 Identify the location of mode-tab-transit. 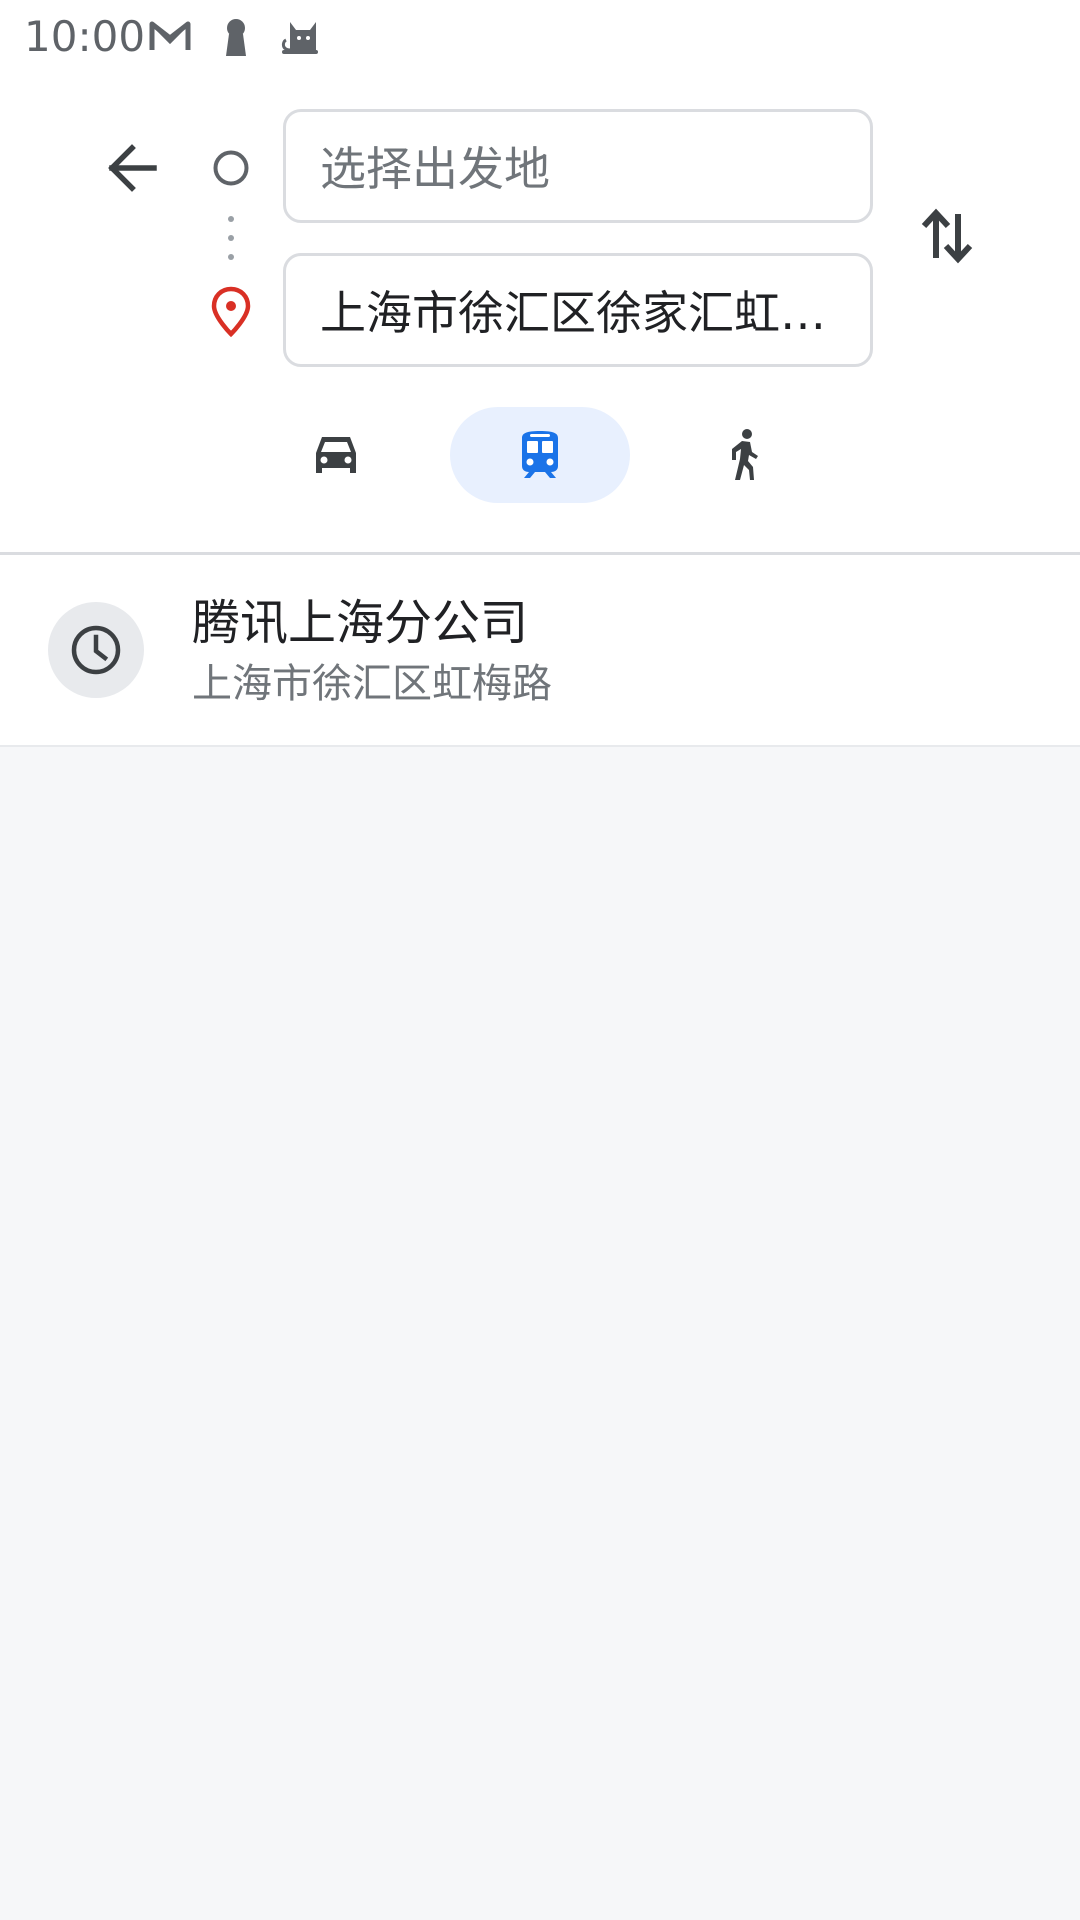
(540, 455).